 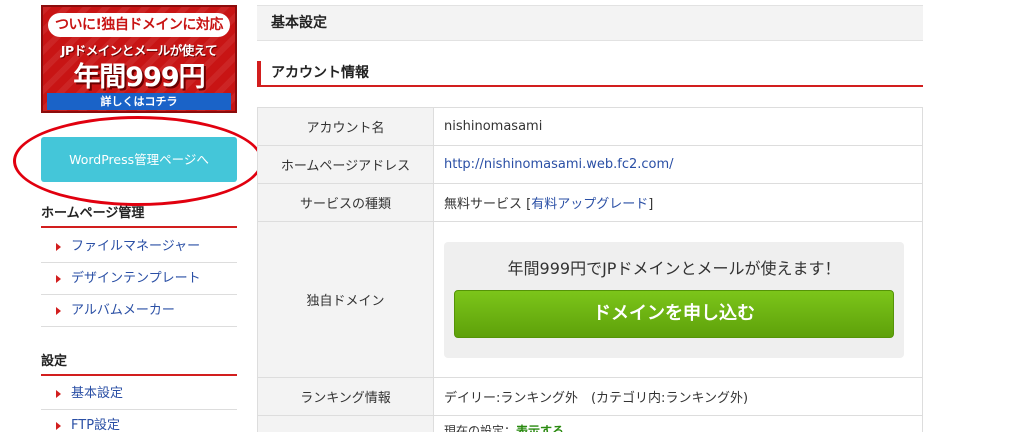 I want to click on domain-offer-message: 年間999円でJPドメインとメールが使えます！, so click(x=674, y=268).